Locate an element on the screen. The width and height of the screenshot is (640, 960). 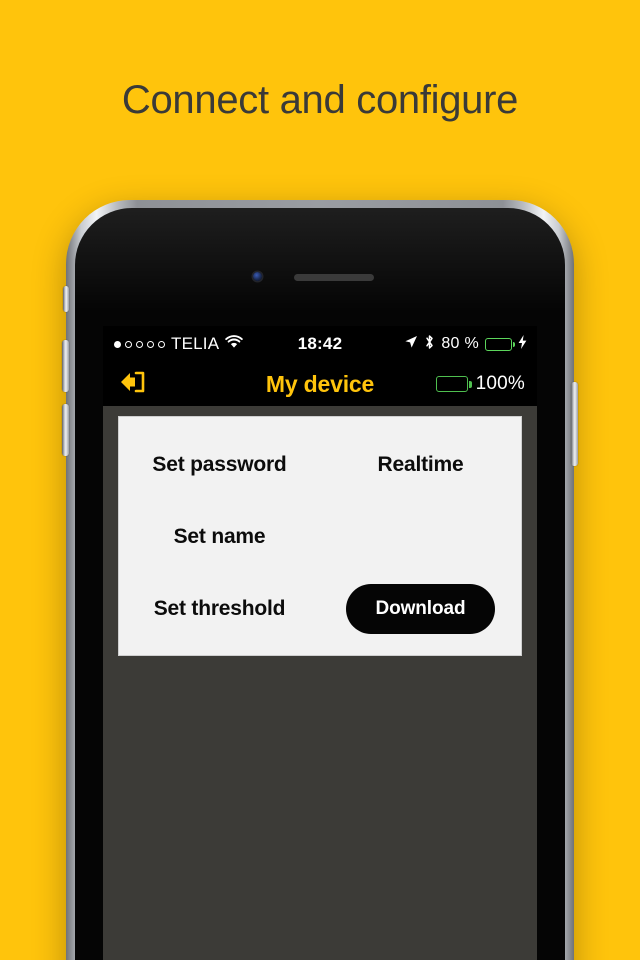
battery-icon is located at coordinates (500, 344).